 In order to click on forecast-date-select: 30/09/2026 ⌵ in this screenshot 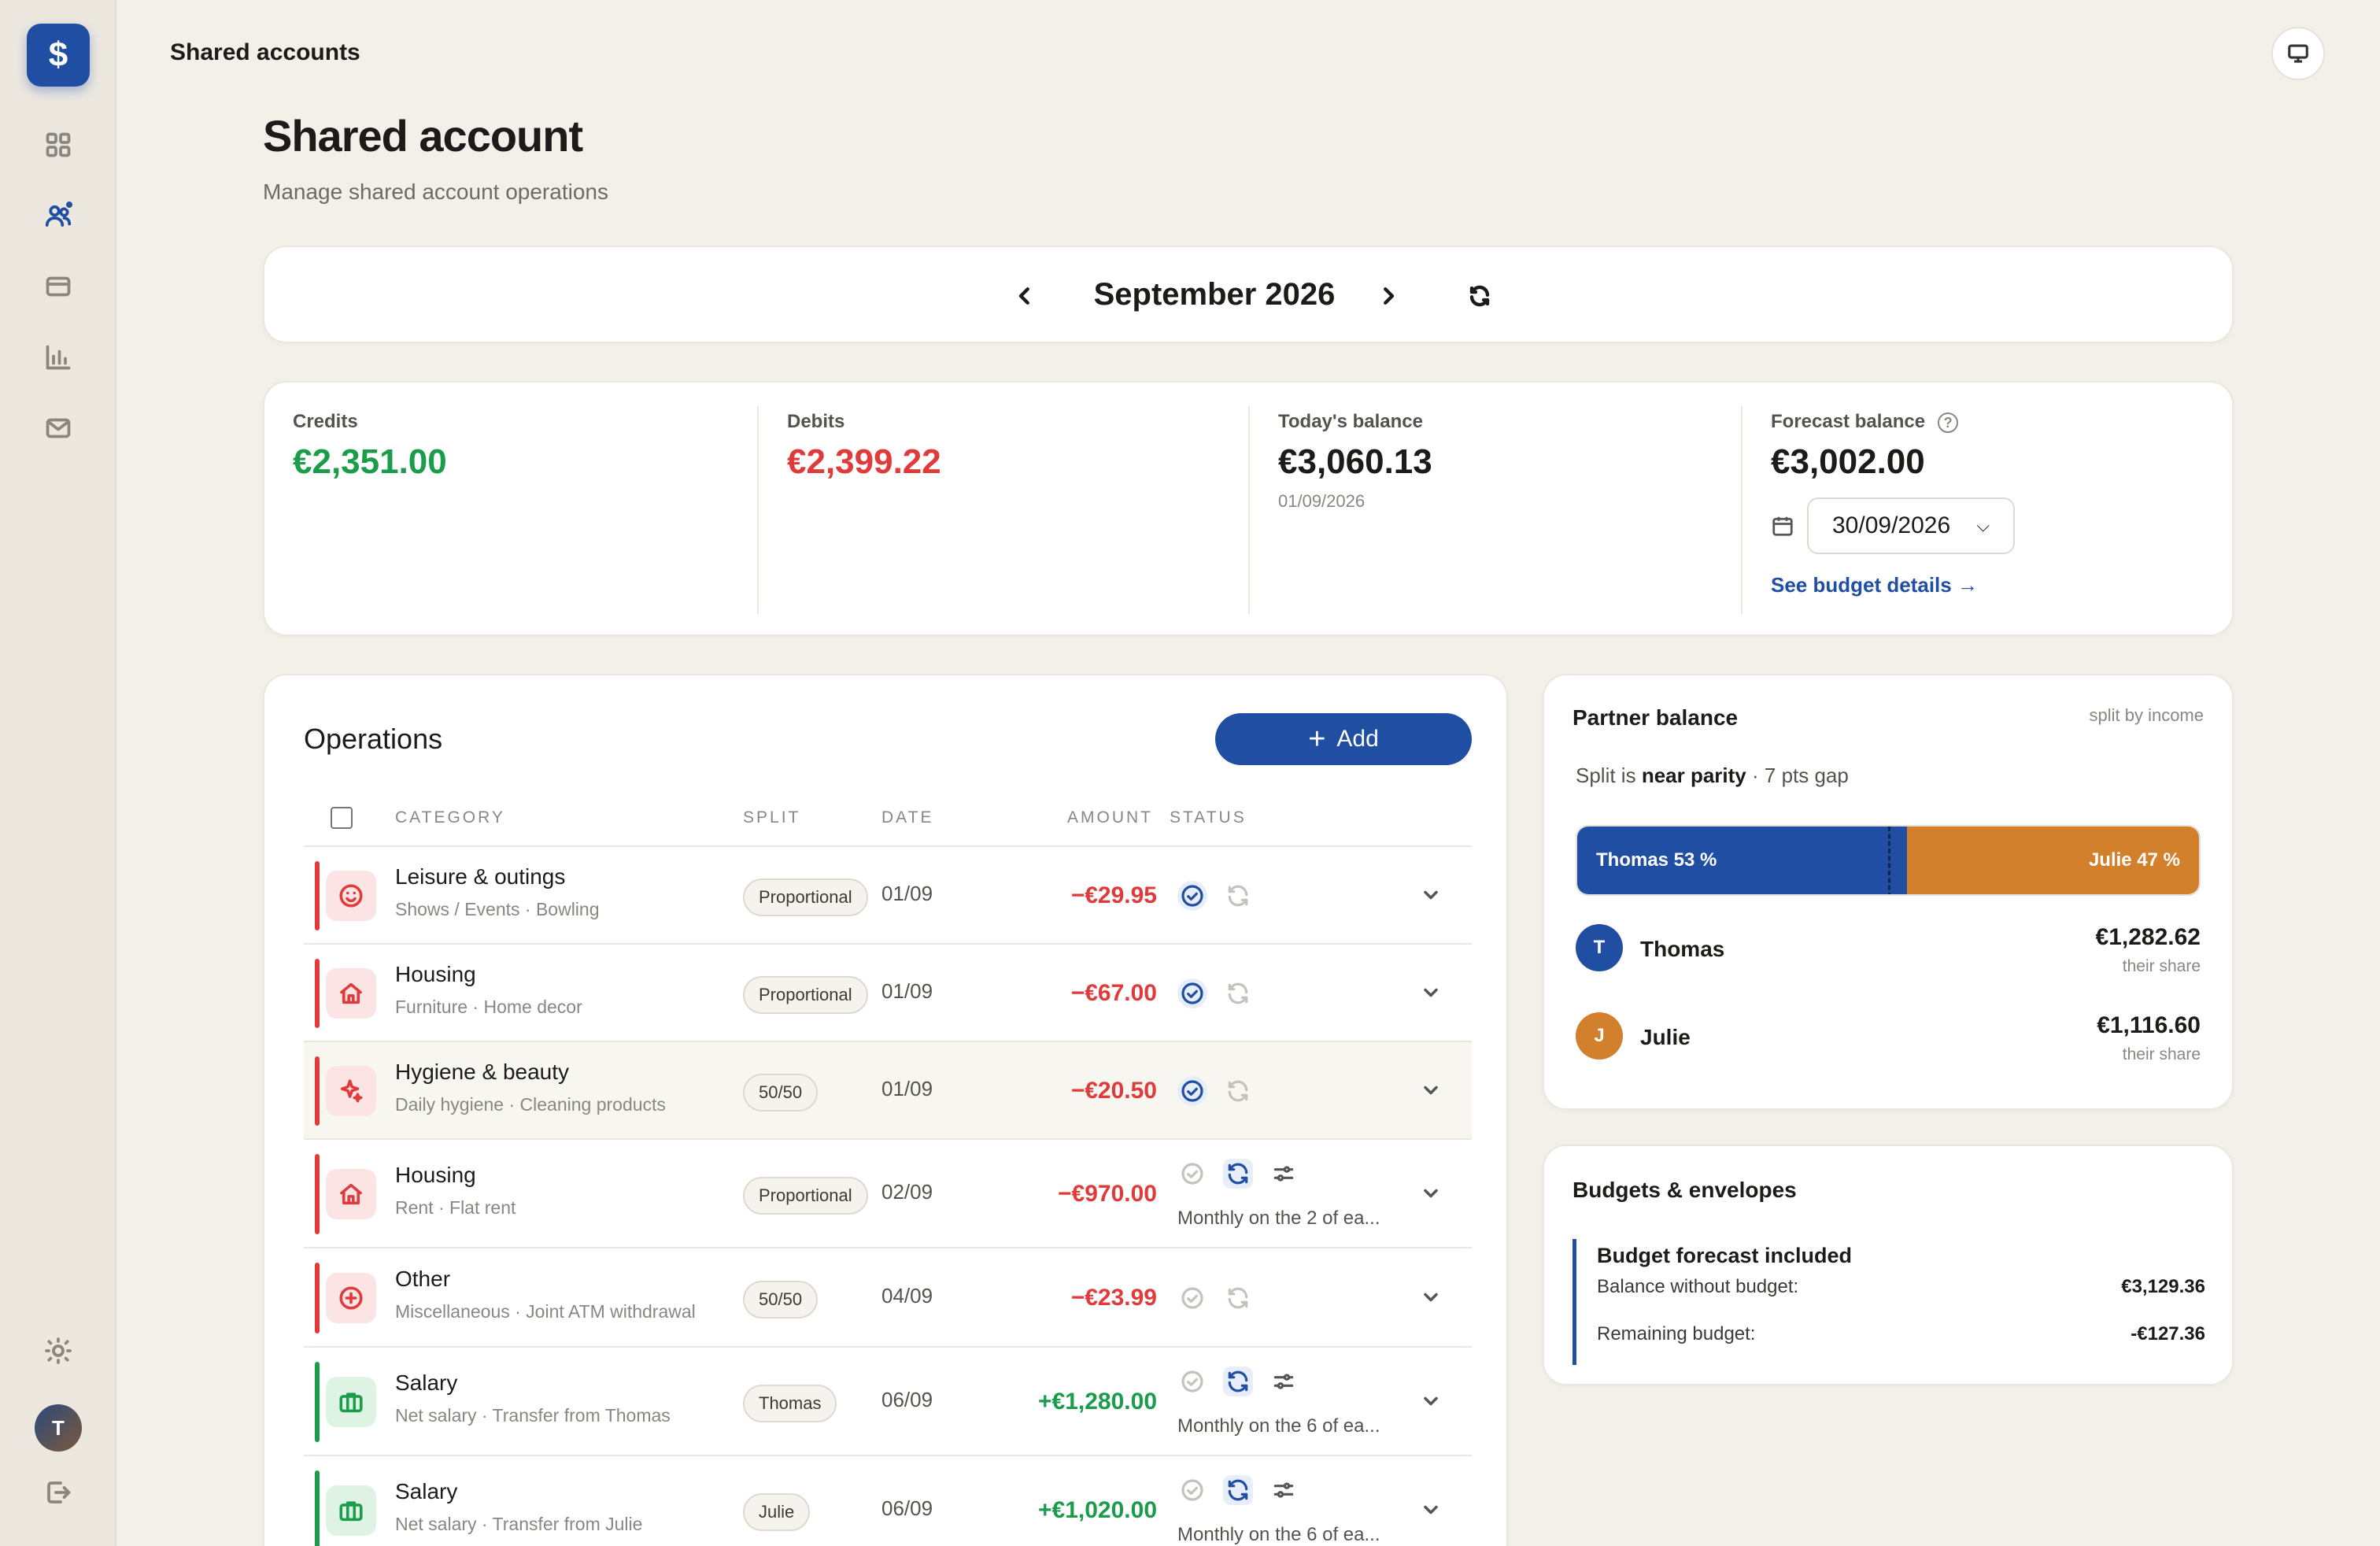, I will do `click(1911, 525)`.